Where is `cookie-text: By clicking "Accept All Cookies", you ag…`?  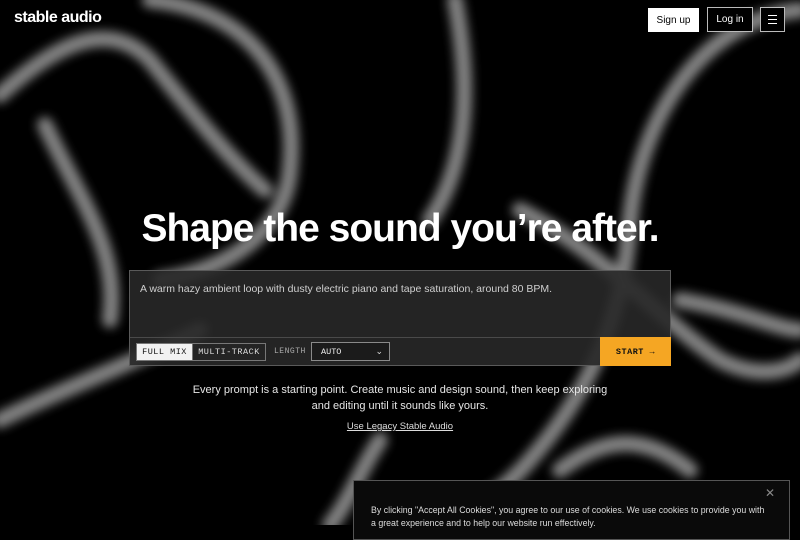
cookie-text: By clicking "Accept All Cookies", you ag… is located at coordinates (573, 517).